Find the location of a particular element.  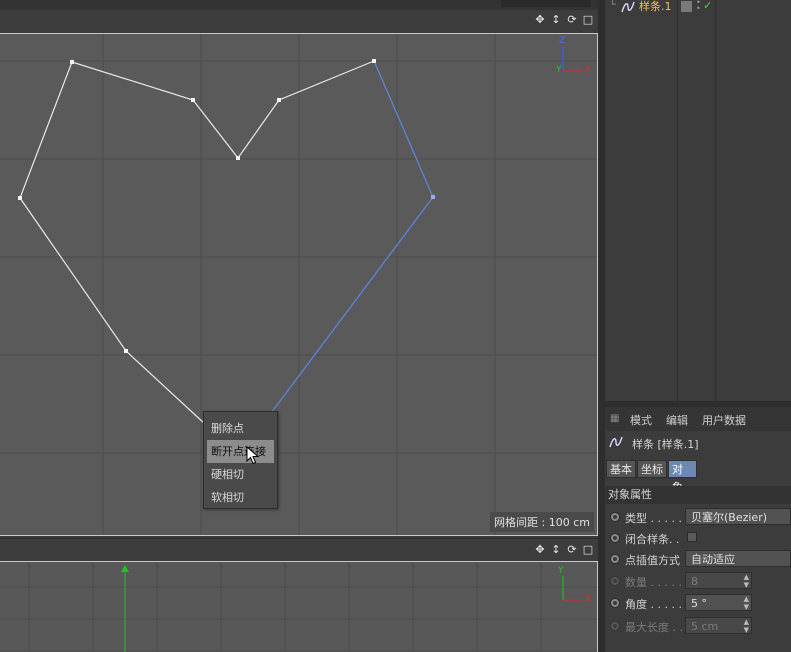

prop-interp-label: 点插值方式 is located at coordinates (652, 560).